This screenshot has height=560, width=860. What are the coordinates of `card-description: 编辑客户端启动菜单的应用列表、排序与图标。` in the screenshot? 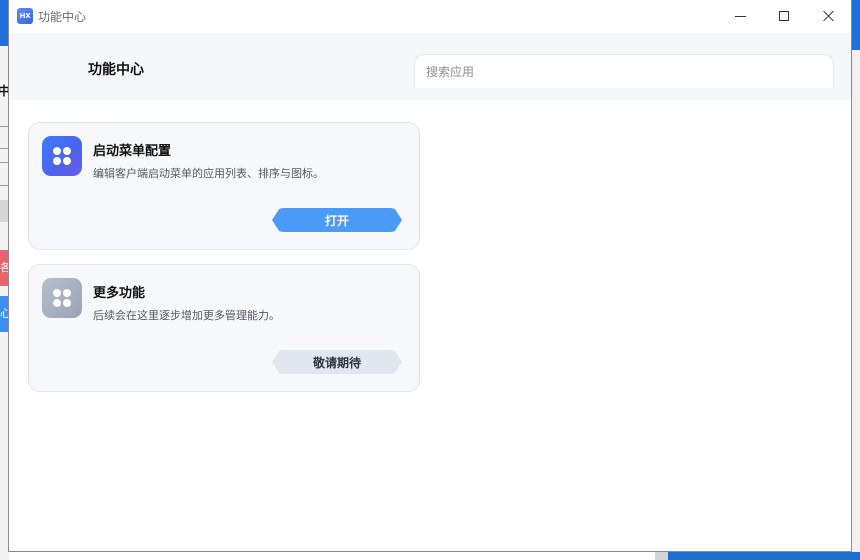 It's located at (208, 173).